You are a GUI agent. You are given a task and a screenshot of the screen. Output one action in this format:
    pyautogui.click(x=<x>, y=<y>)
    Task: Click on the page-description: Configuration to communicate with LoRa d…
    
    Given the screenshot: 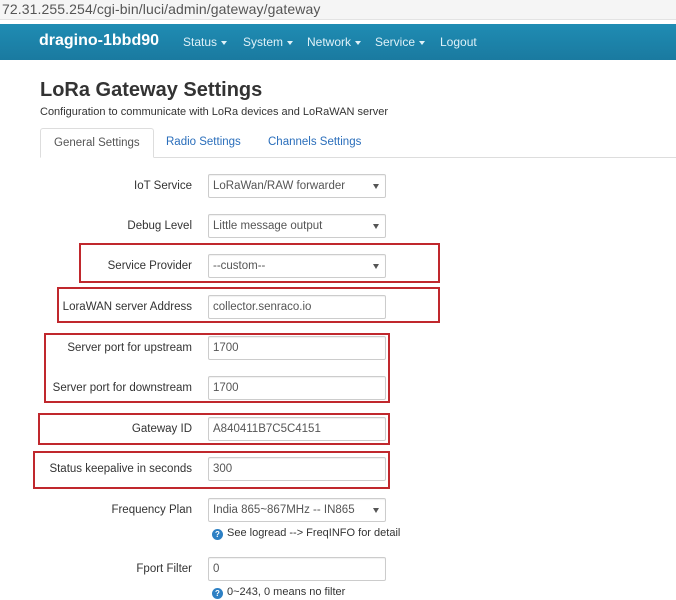 What is the action you would take?
    pyautogui.click(x=214, y=112)
    